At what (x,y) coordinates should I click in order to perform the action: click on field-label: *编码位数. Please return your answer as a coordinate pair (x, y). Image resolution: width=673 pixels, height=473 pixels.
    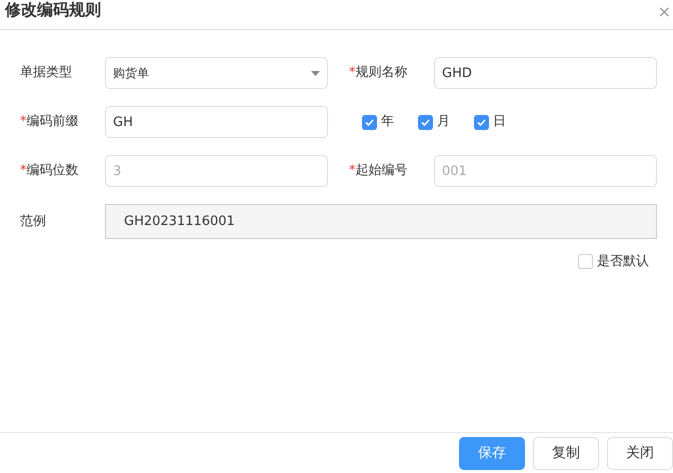
    Looking at the image, I should click on (50, 171).